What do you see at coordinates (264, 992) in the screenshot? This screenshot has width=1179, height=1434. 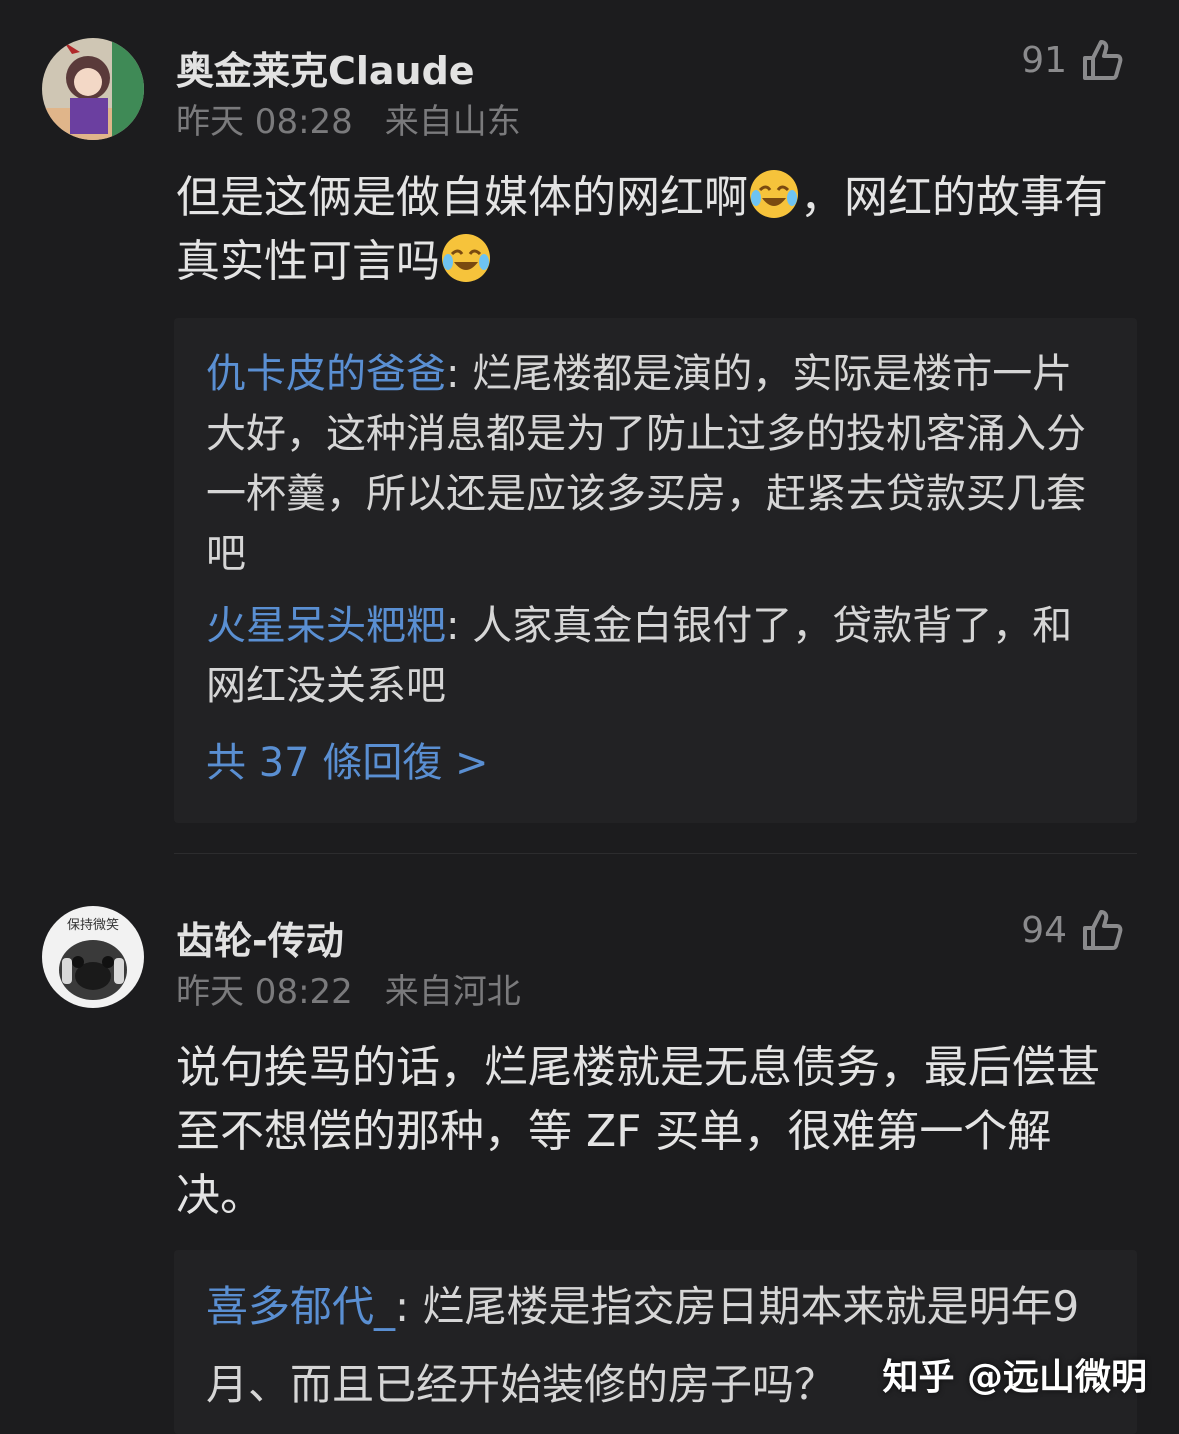 I see `comment-time: 昨天 08:22` at bounding box center [264, 992].